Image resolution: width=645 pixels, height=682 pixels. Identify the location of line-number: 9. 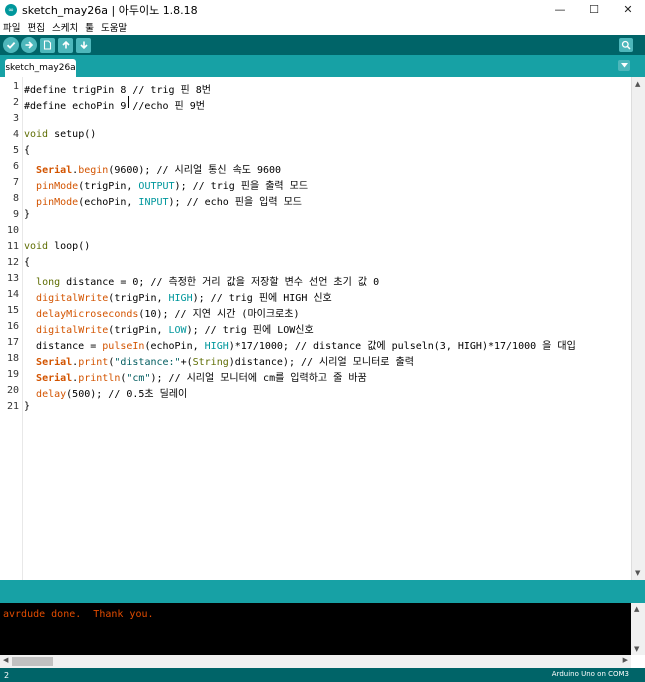
(15, 214).